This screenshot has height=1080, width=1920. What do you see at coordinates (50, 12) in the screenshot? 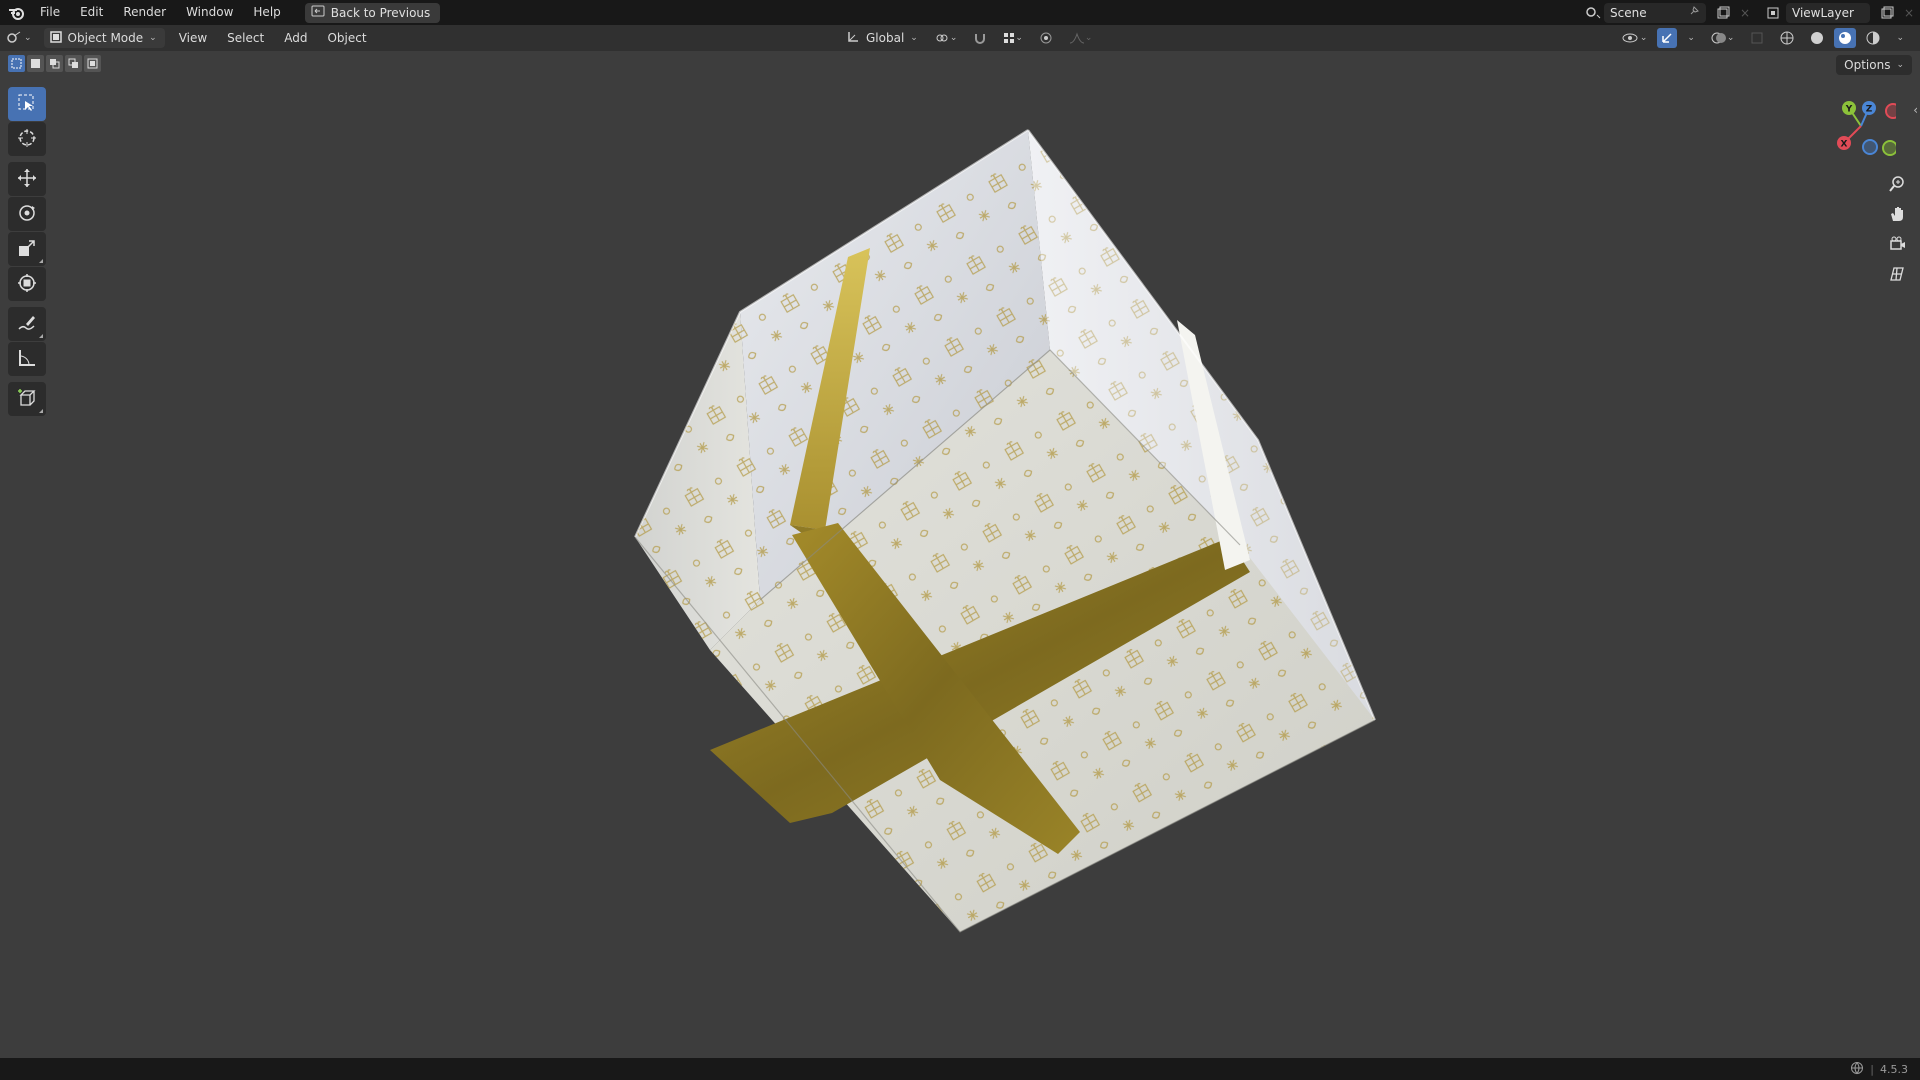
I see `menu-file: File` at bounding box center [50, 12].